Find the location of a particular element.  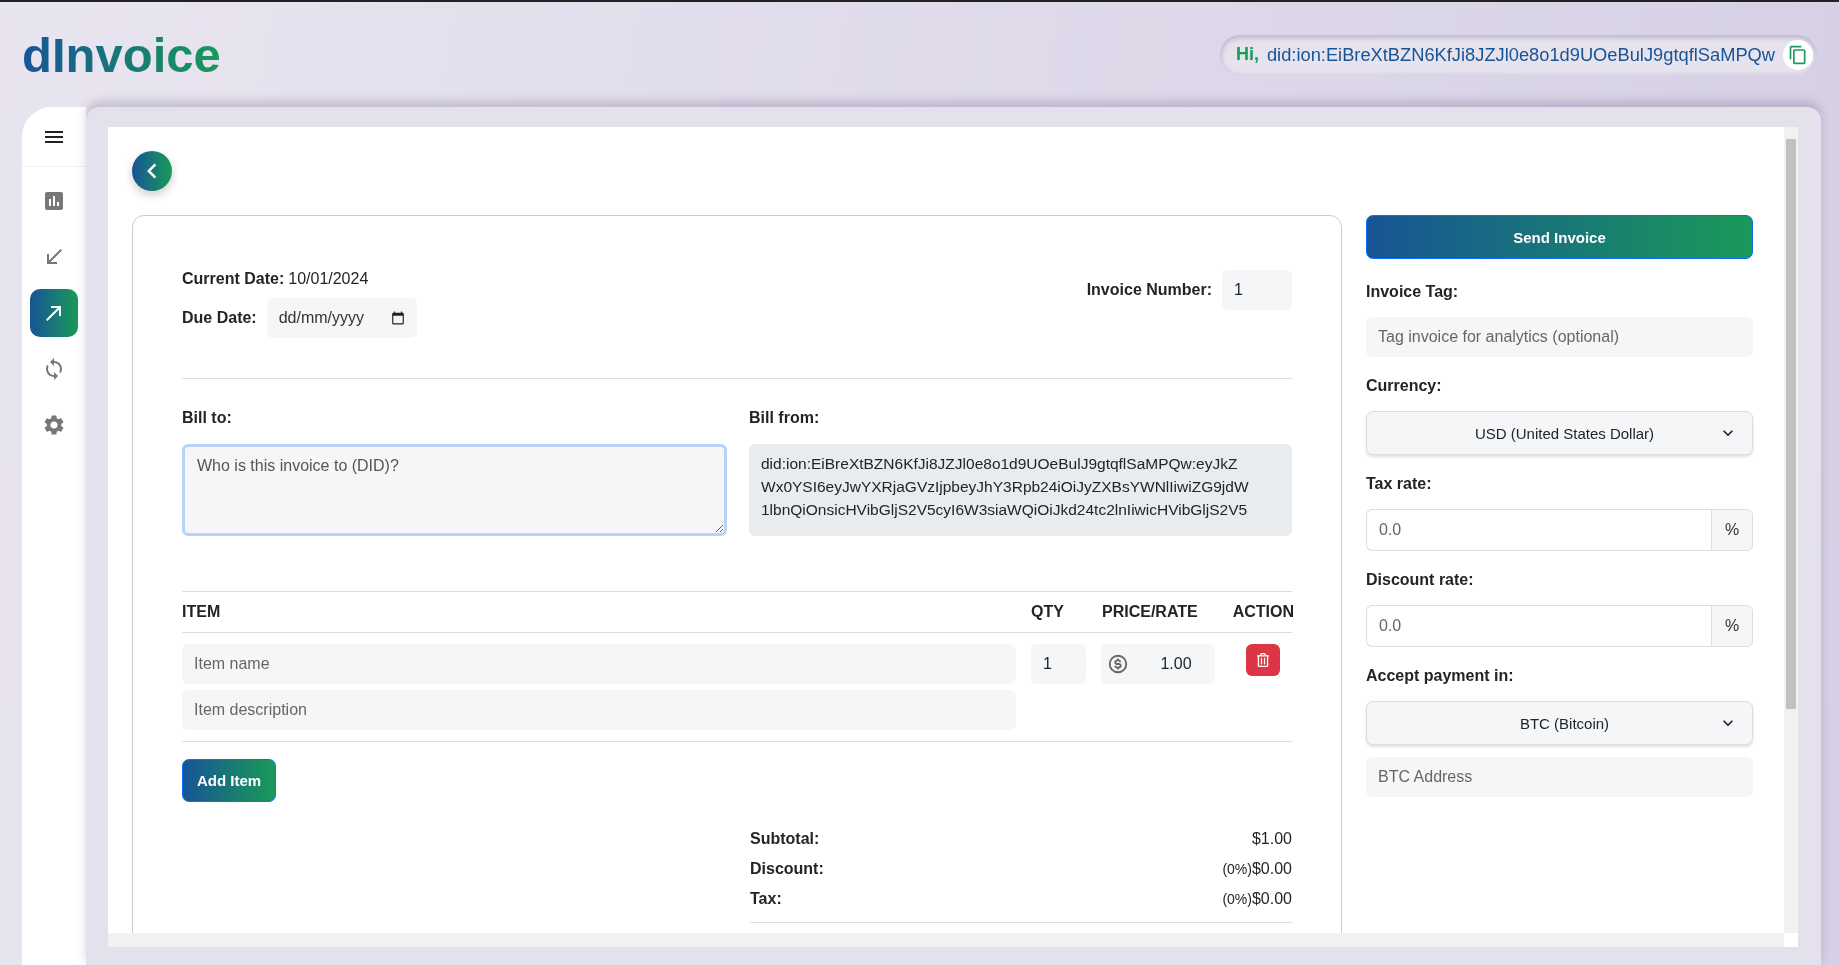

current-date-text: Current Date: 10/01/2024 is located at coordinates (275, 279).